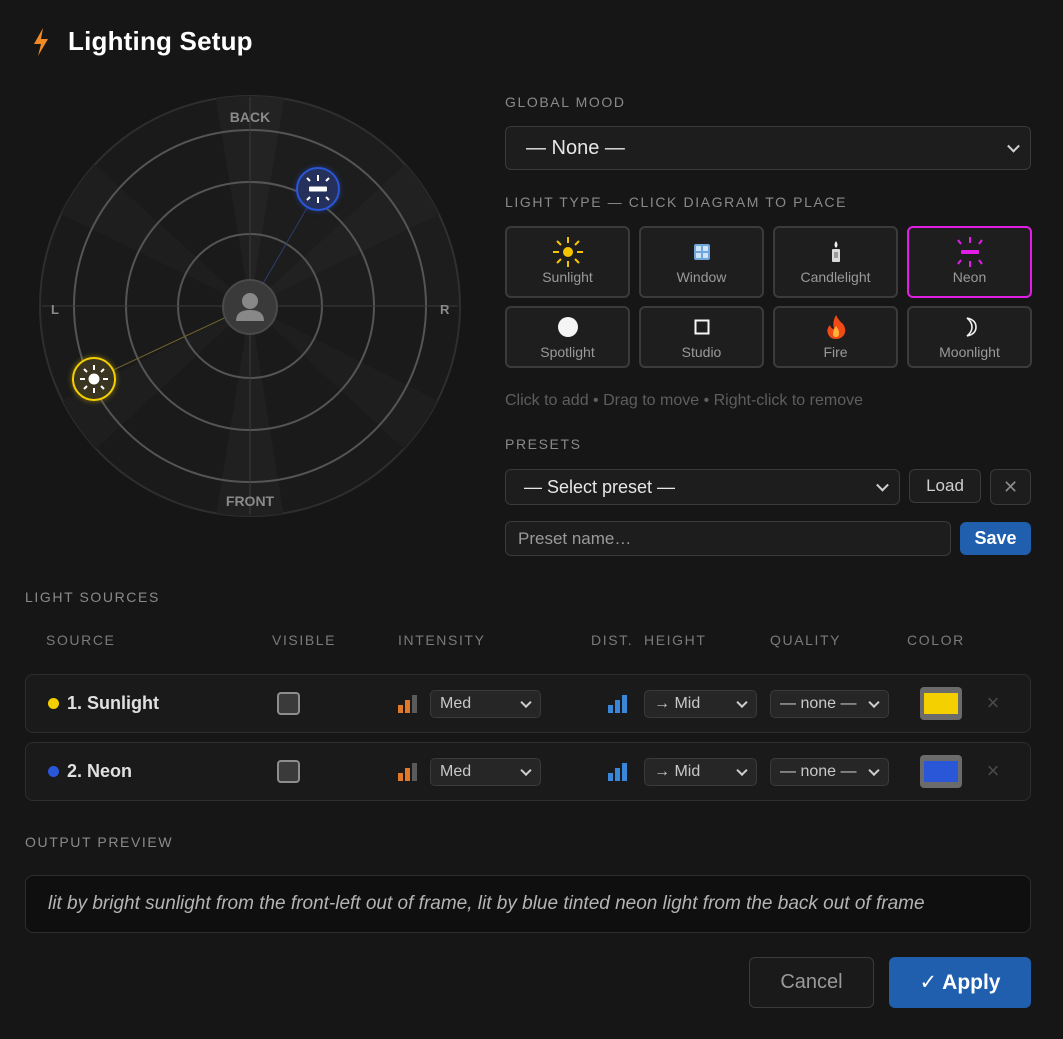 The height and width of the screenshot is (1039, 1063). What do you see at coordinates (600, 486) in the screenshot?
I see `preset-select-value: — Select preset —` at bounding box center [600, 486].